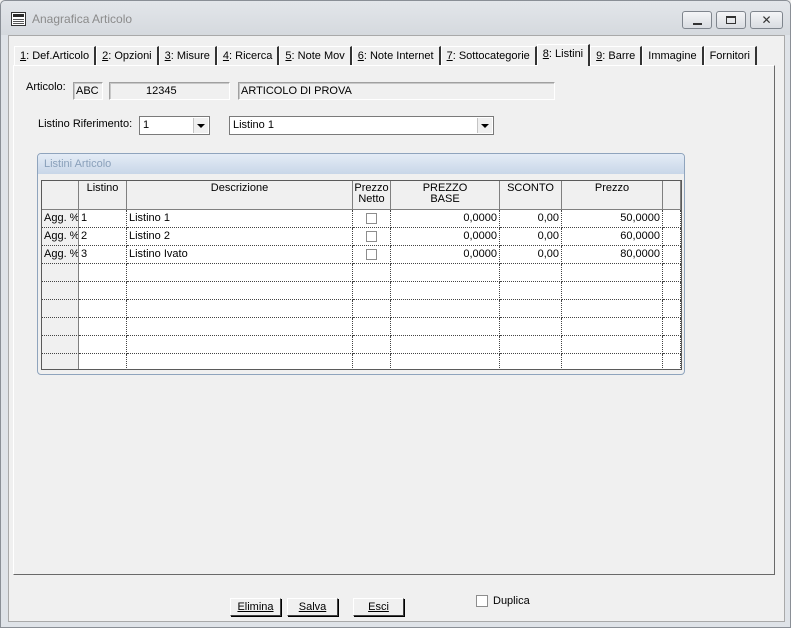  I want to click on tab-6: 6: Note Internet, so click(396, 56).